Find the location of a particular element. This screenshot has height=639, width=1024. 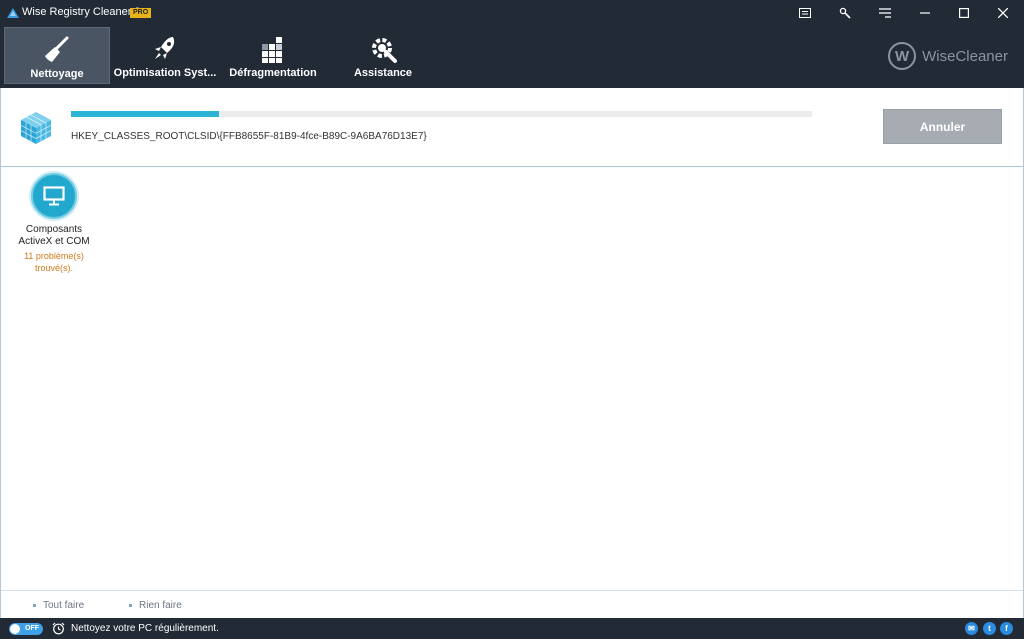

select-none-label: Rien faire is located at coordinates (160, 605).